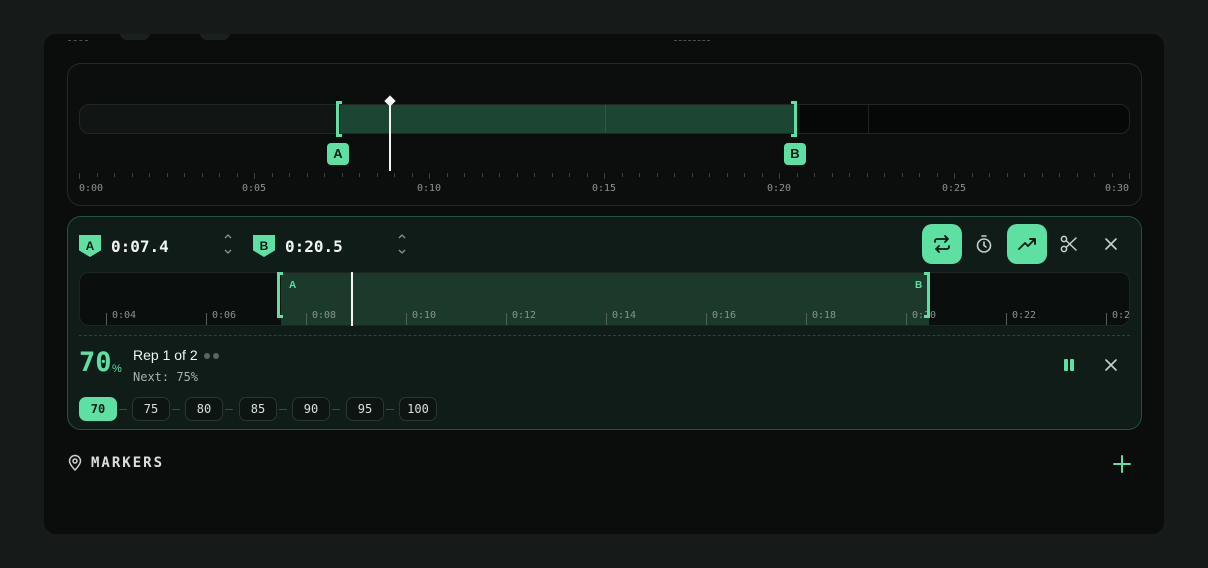 The image size is (1208, 568). What do you see at coordinates (795, 154) in the screenshot?
I see `point-b-tag: B` at bounding box center [795, 154].